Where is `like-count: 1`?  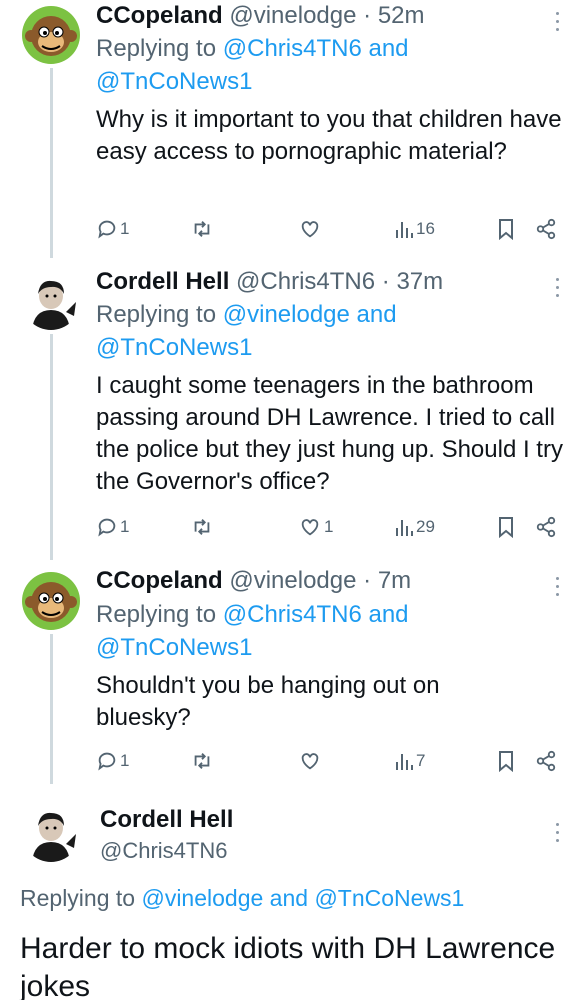
like-count: 1 is located at coordinates (329, 526).